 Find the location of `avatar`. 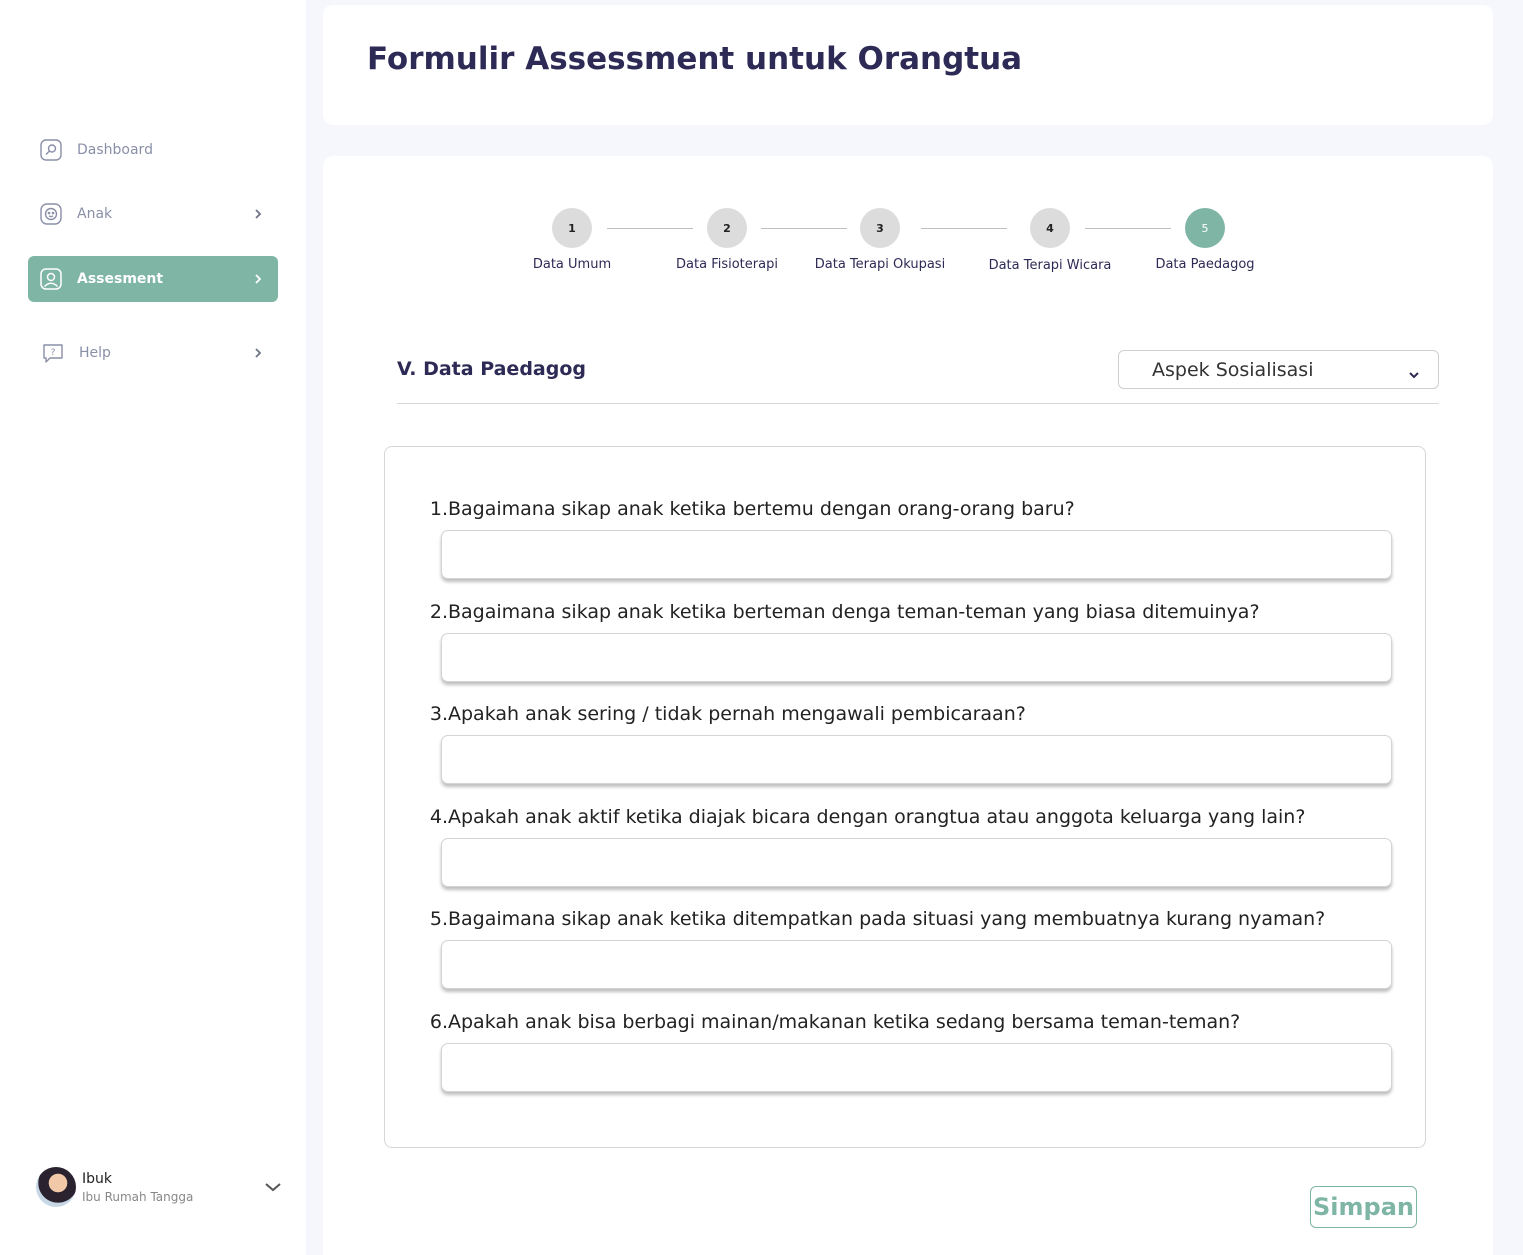

avatar is located at coordinates (56, 1187).